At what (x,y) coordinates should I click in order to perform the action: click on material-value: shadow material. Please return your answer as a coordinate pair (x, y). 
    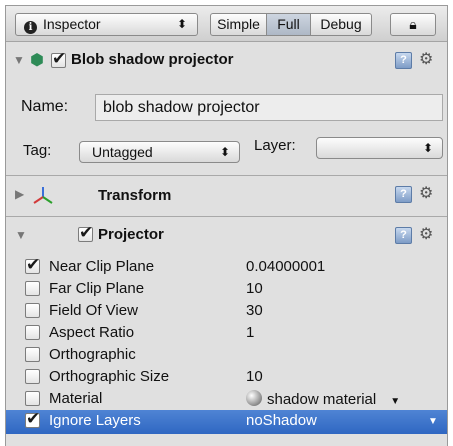
    Looking at the image, I should click on (322, 399).